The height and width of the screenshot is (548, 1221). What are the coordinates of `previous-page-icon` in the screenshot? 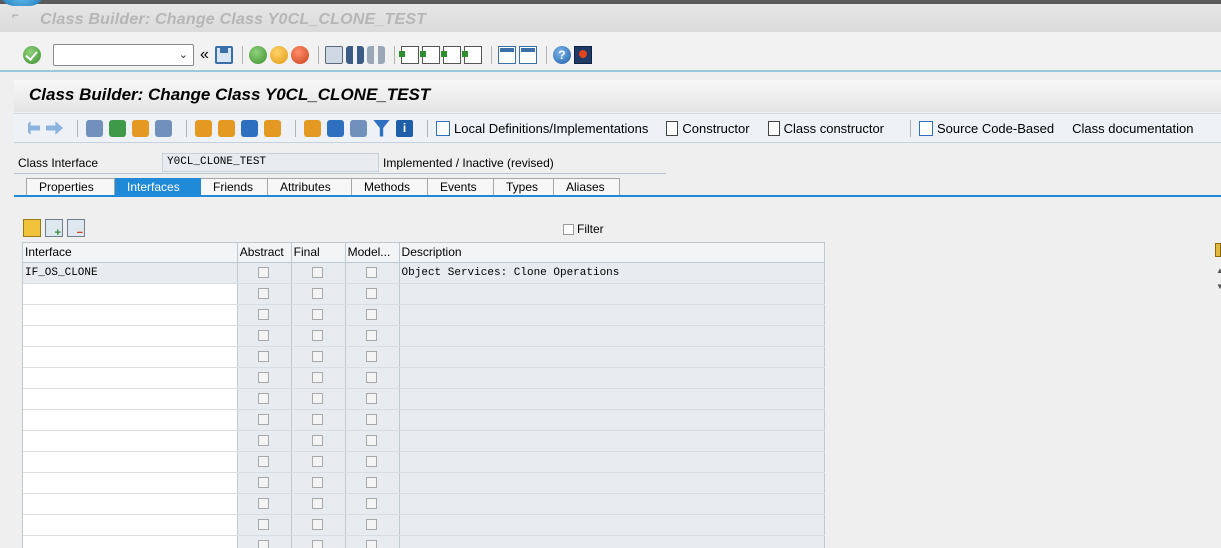 It's located at (429, 55).